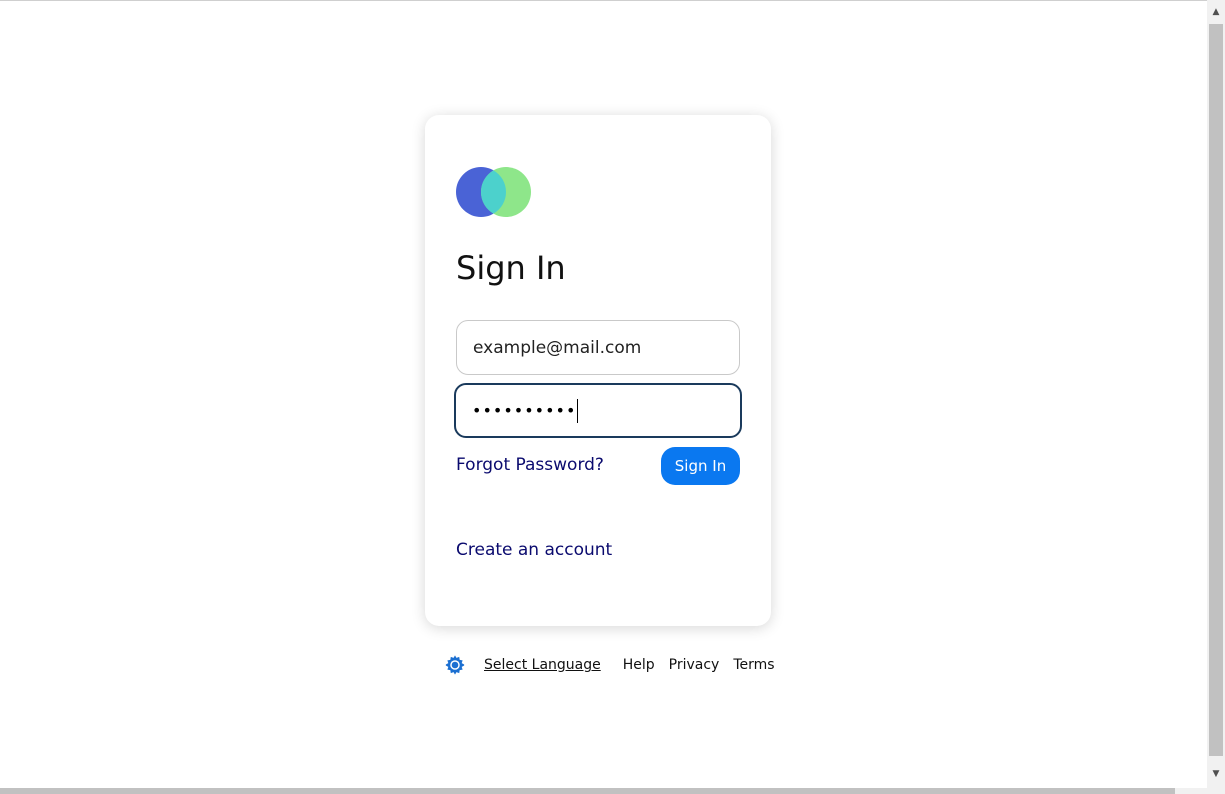 This screenshot has width=1225, height=794. Describe the element at coordinates (542, 665) in the screenshot. I see `select-language-link: Select Language` at that location.